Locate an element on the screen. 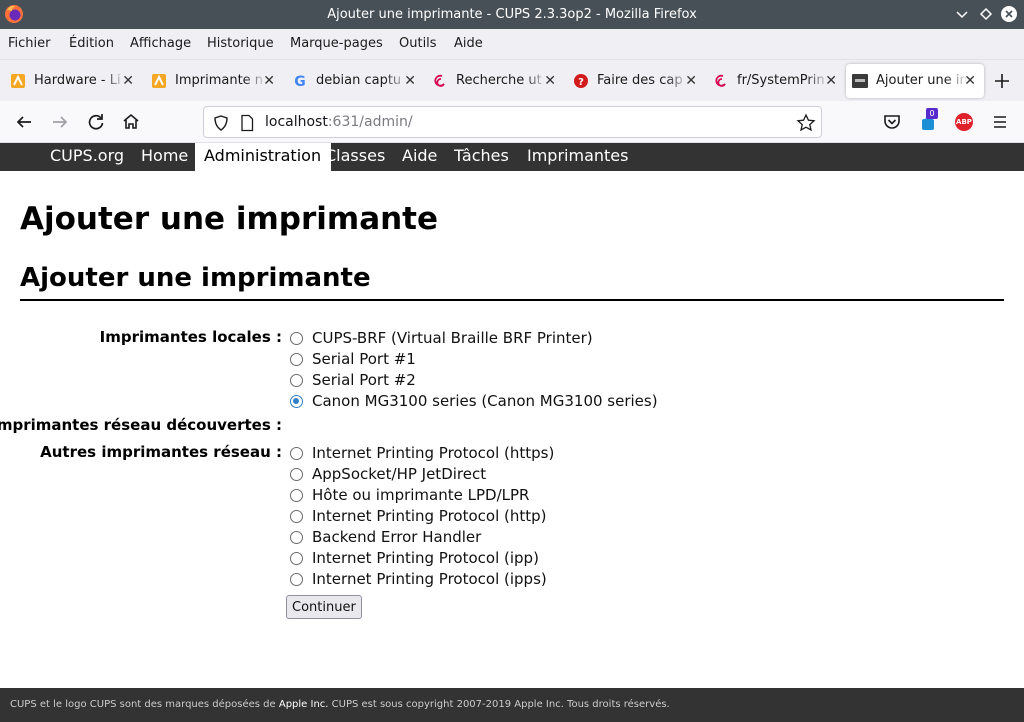 Image resolution: width=1024 pixels, height=722 pixels. nav-taches: Tâches is located at coordinates (481, 157).